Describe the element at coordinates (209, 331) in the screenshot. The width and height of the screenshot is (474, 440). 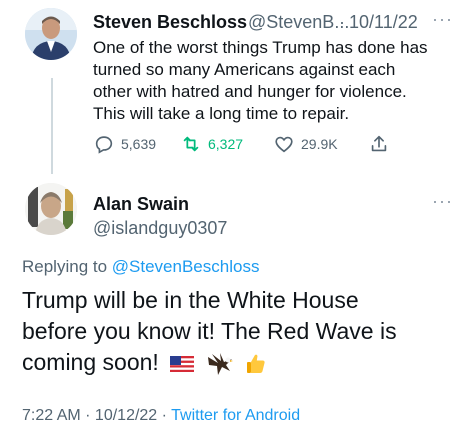
I see `text-line: before you know it! The Red Wave is` at that location.